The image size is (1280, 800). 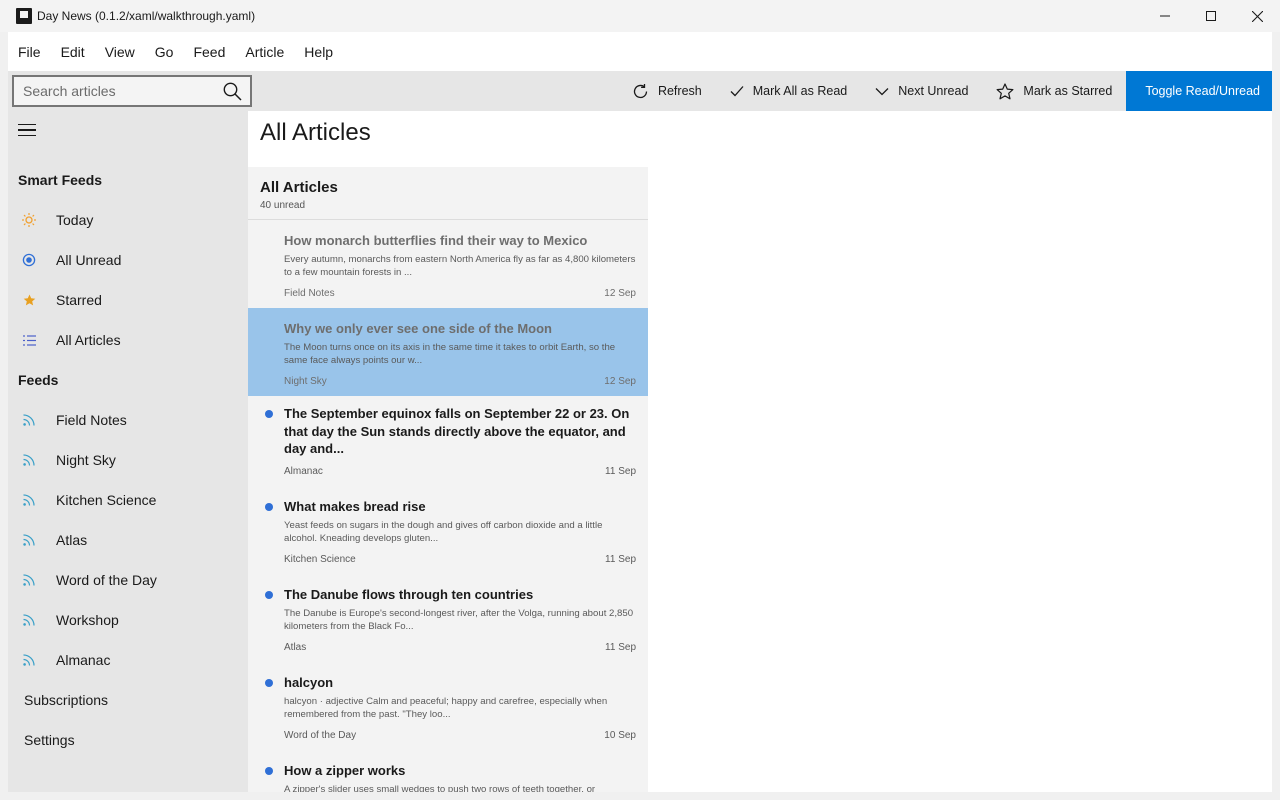 I want to click on mark-starred-button: Mark as Starred, so click(x=1054, y=91).